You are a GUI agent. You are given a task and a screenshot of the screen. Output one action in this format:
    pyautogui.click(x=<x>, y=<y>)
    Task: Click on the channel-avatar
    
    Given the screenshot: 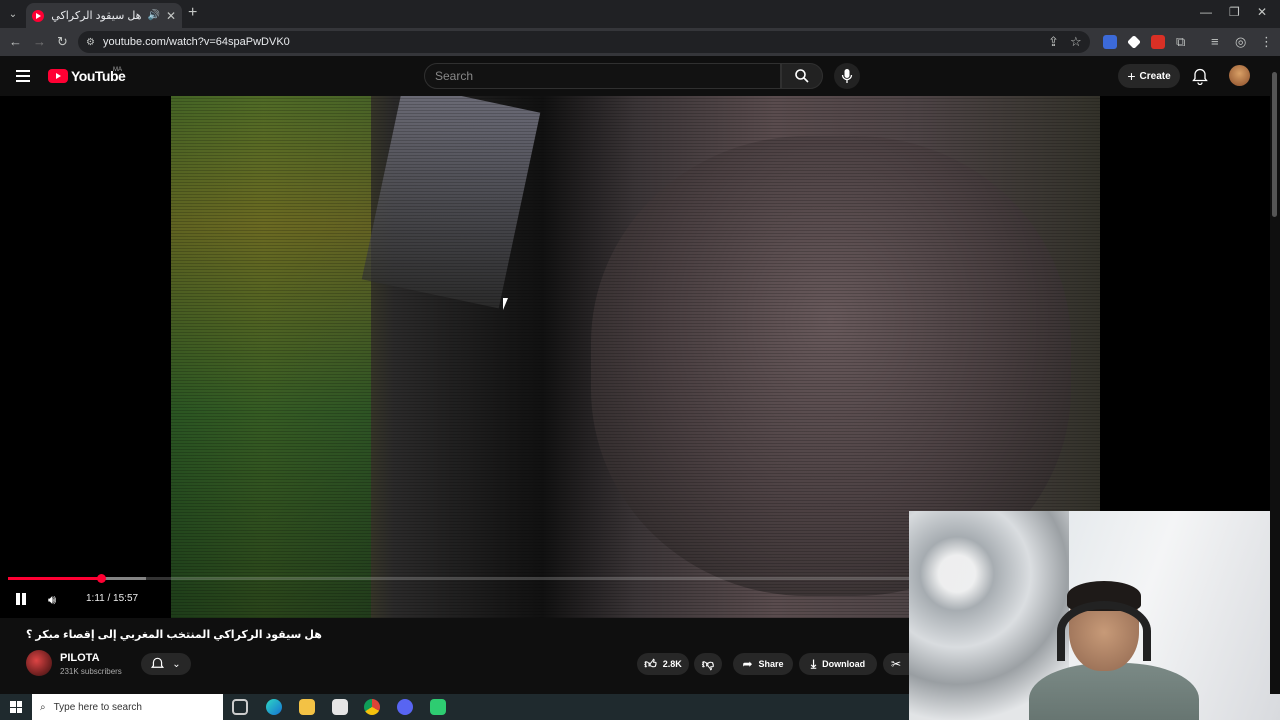 What is the action you would take?
    pyautogui.click(x=39, y=663)
    